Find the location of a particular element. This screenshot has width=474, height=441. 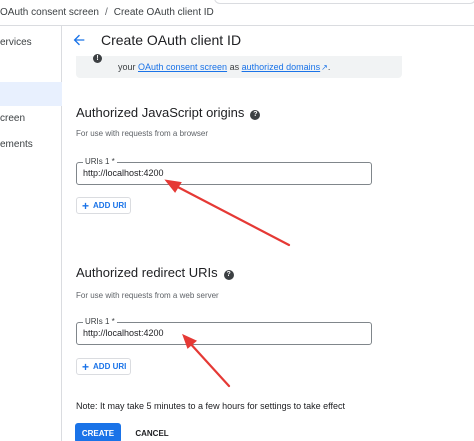

js-origins-title: Authorized JavaScript origins? is located at coordinates (168, 112).